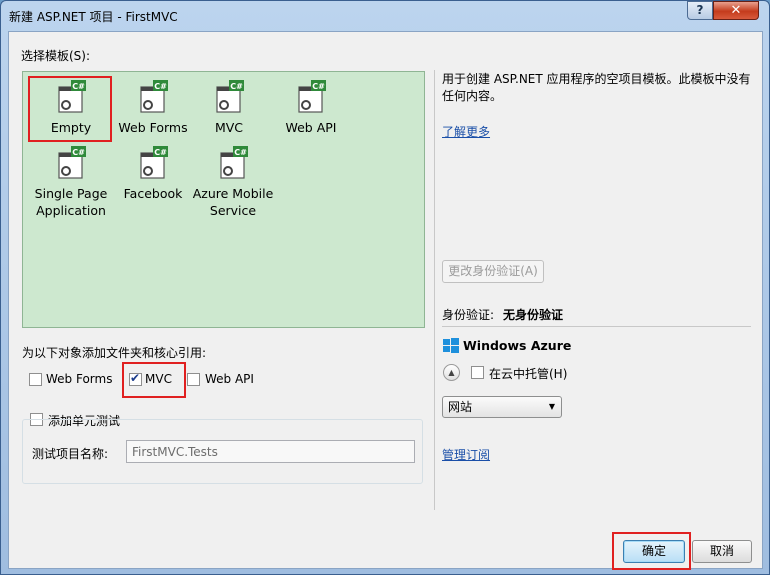 The width and height of the screenshot is (770, 575). What do you see at coordinates (700, 10) in the screenshot?
I see `help-button: ?` at bounding box center [700, 10].